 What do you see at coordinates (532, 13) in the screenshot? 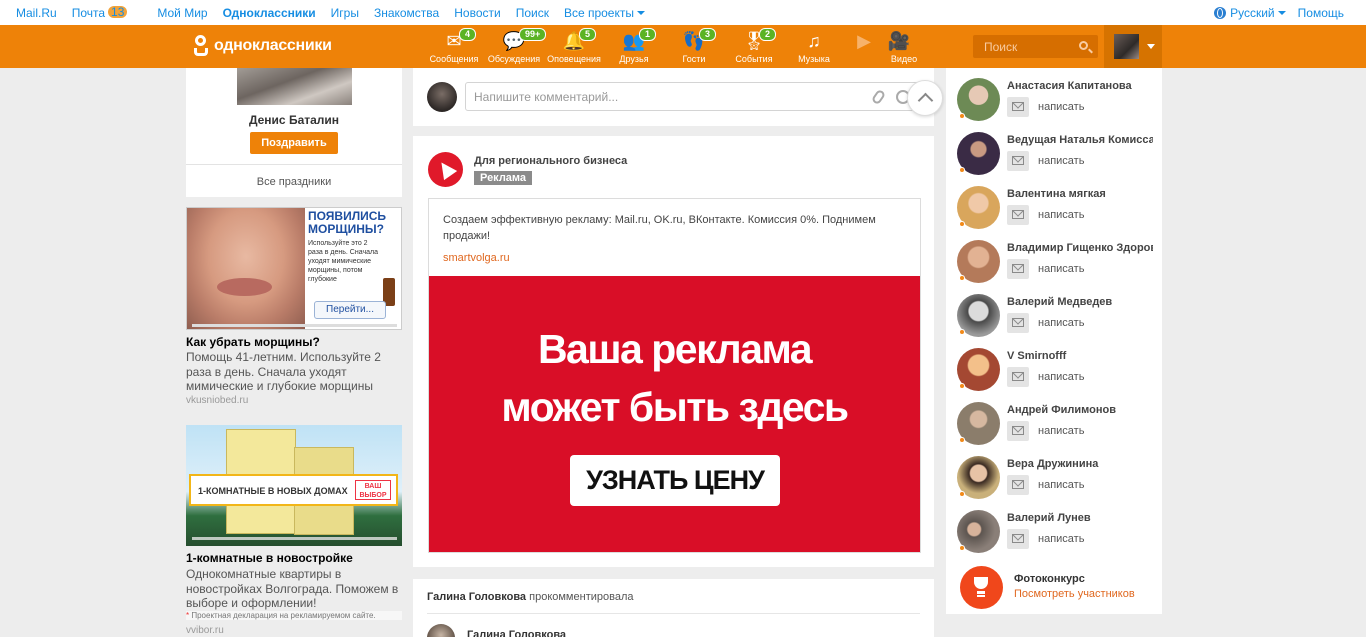
I see `link-search: Поиск` at bounding box center [532, 13].